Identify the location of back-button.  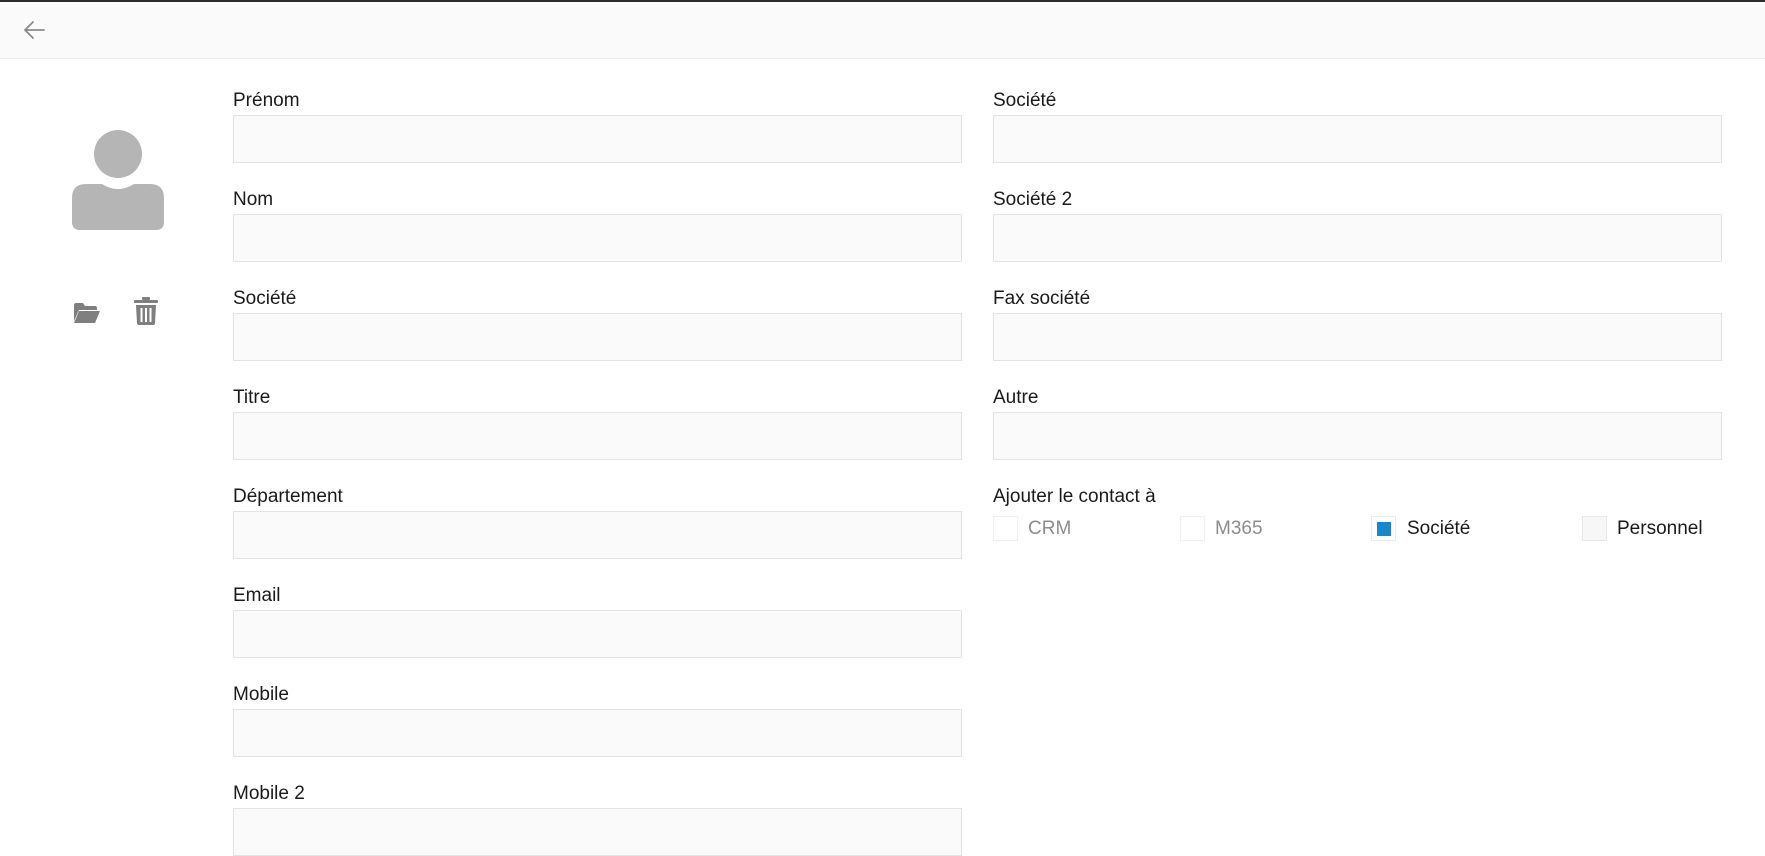
(34, 30).